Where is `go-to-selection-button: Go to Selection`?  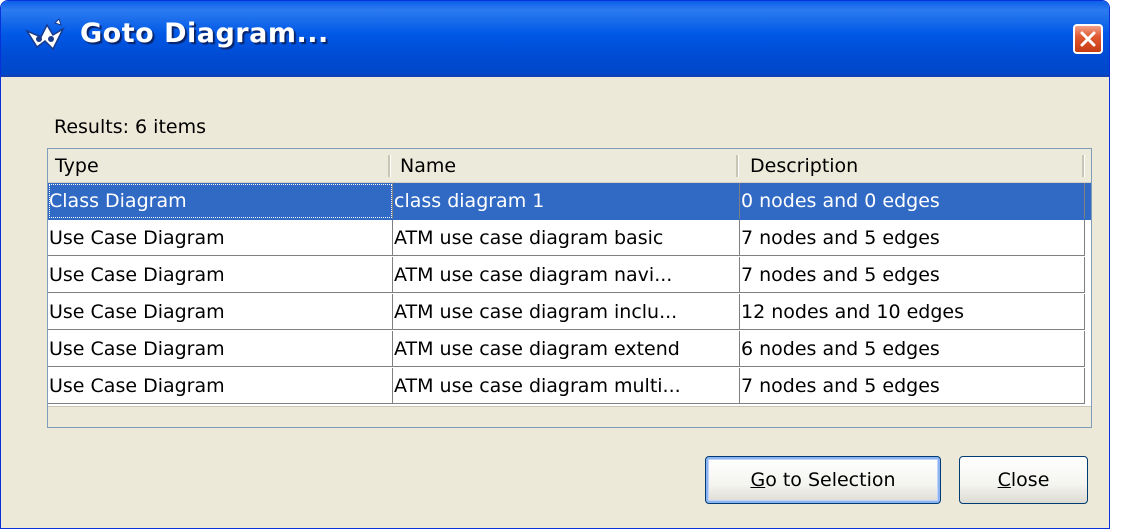
go-to-selection-button: Go to Selection is located at coordinates (823, 480).